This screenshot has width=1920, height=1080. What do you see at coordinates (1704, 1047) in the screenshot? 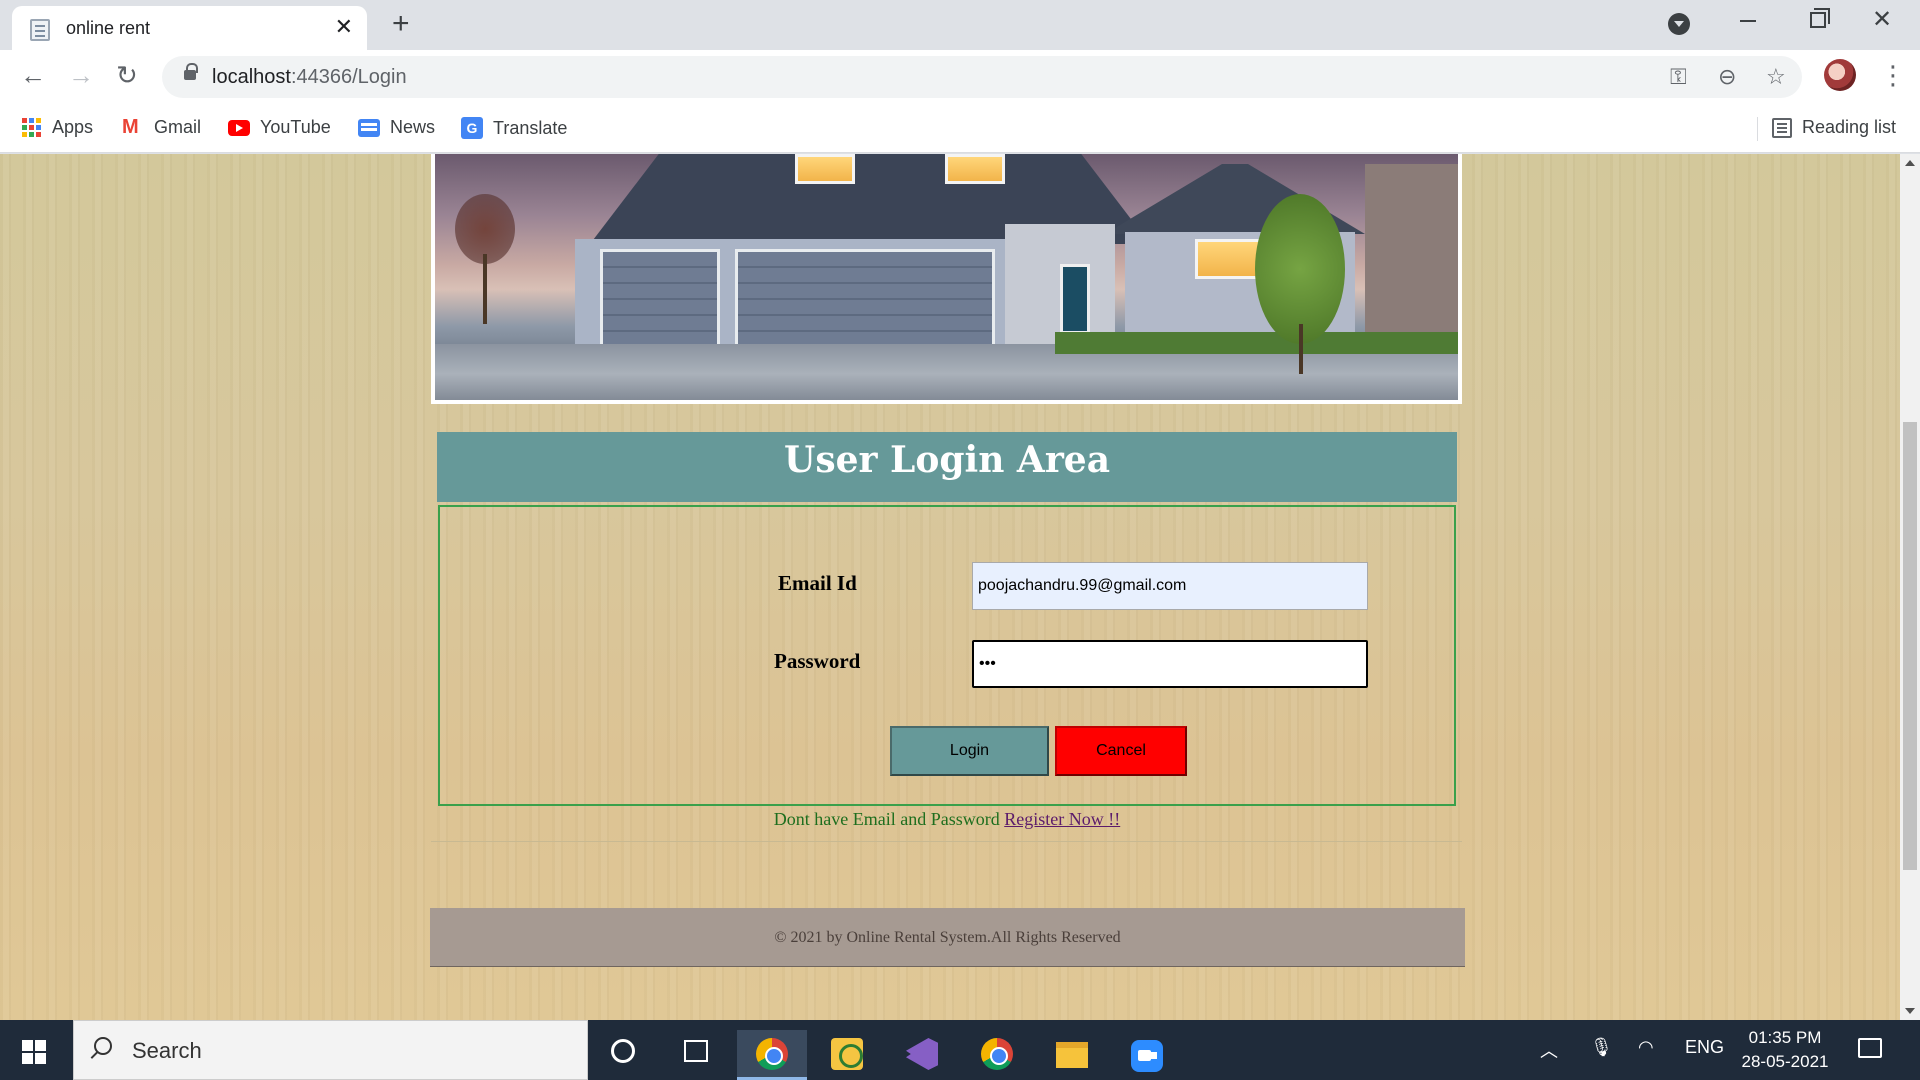
I see `language-indicator: ENG` at bounding box center [1704, 1047].